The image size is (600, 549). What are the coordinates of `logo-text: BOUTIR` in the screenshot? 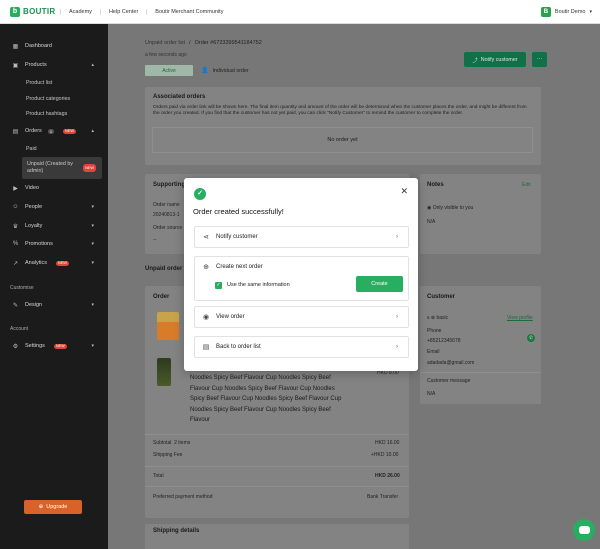 It's located at (39, 11).